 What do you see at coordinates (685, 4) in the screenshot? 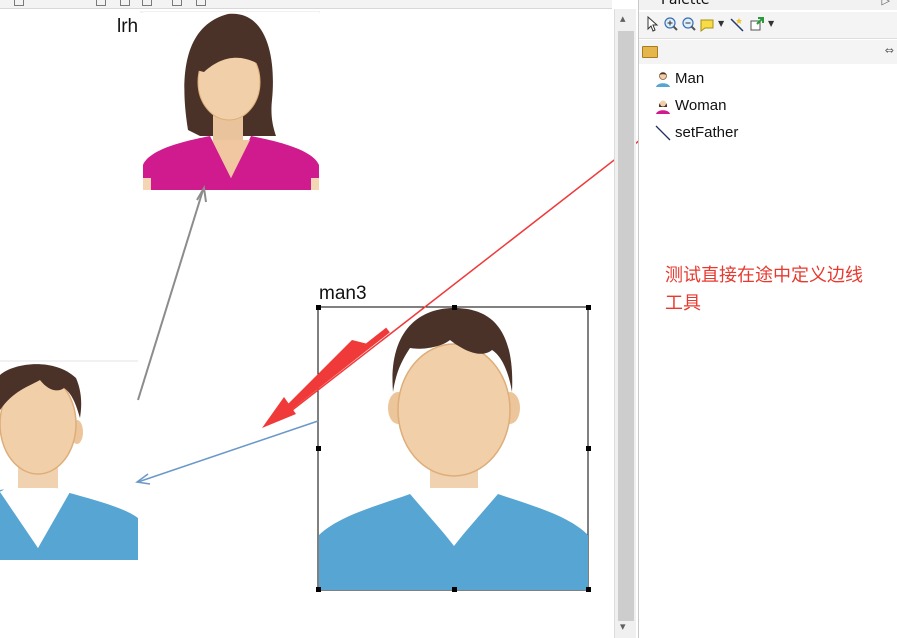
I see `palette-title: Palette` at bounding box center [685, 4].